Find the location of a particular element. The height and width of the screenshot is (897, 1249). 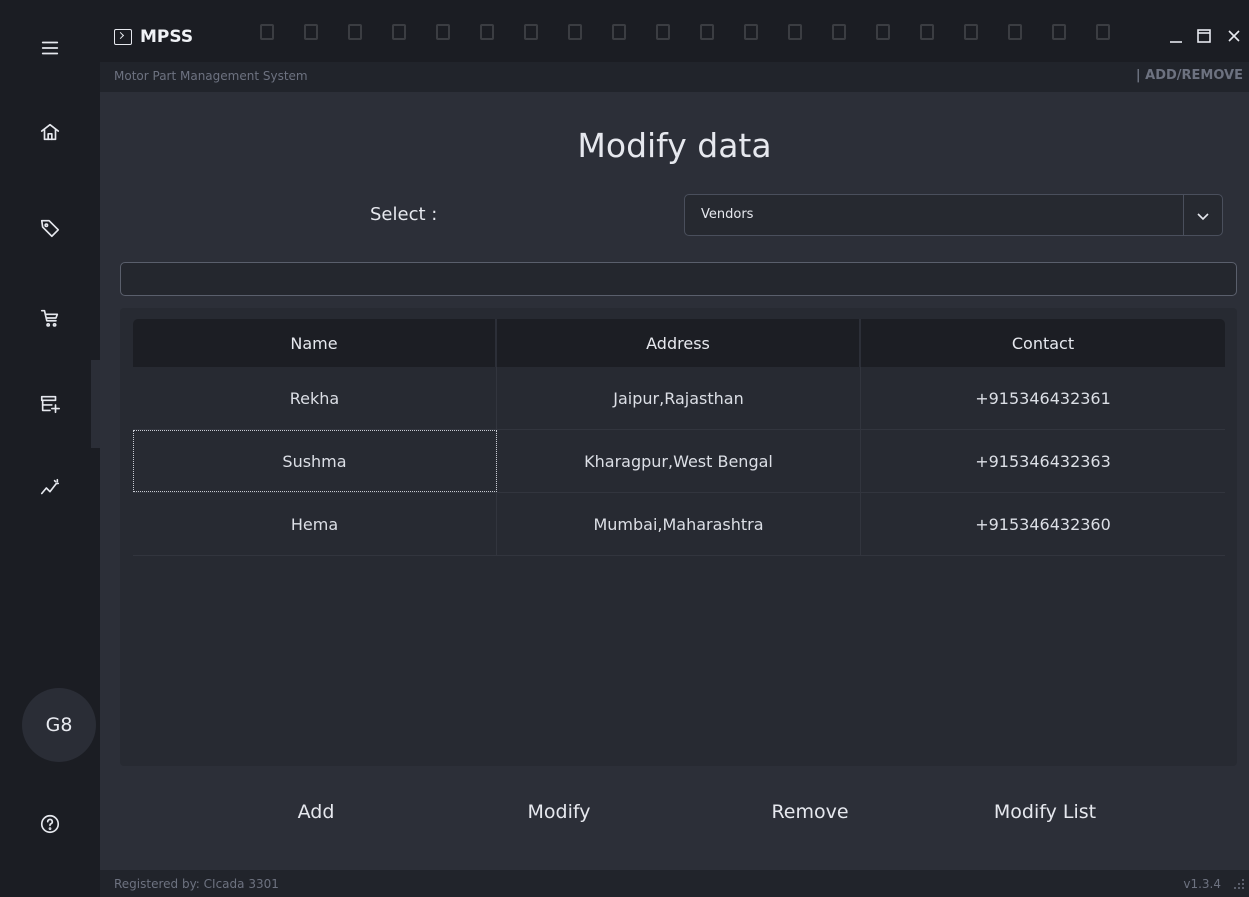

cell-contact: +915346432363 is located at coordinates (1043, 461).